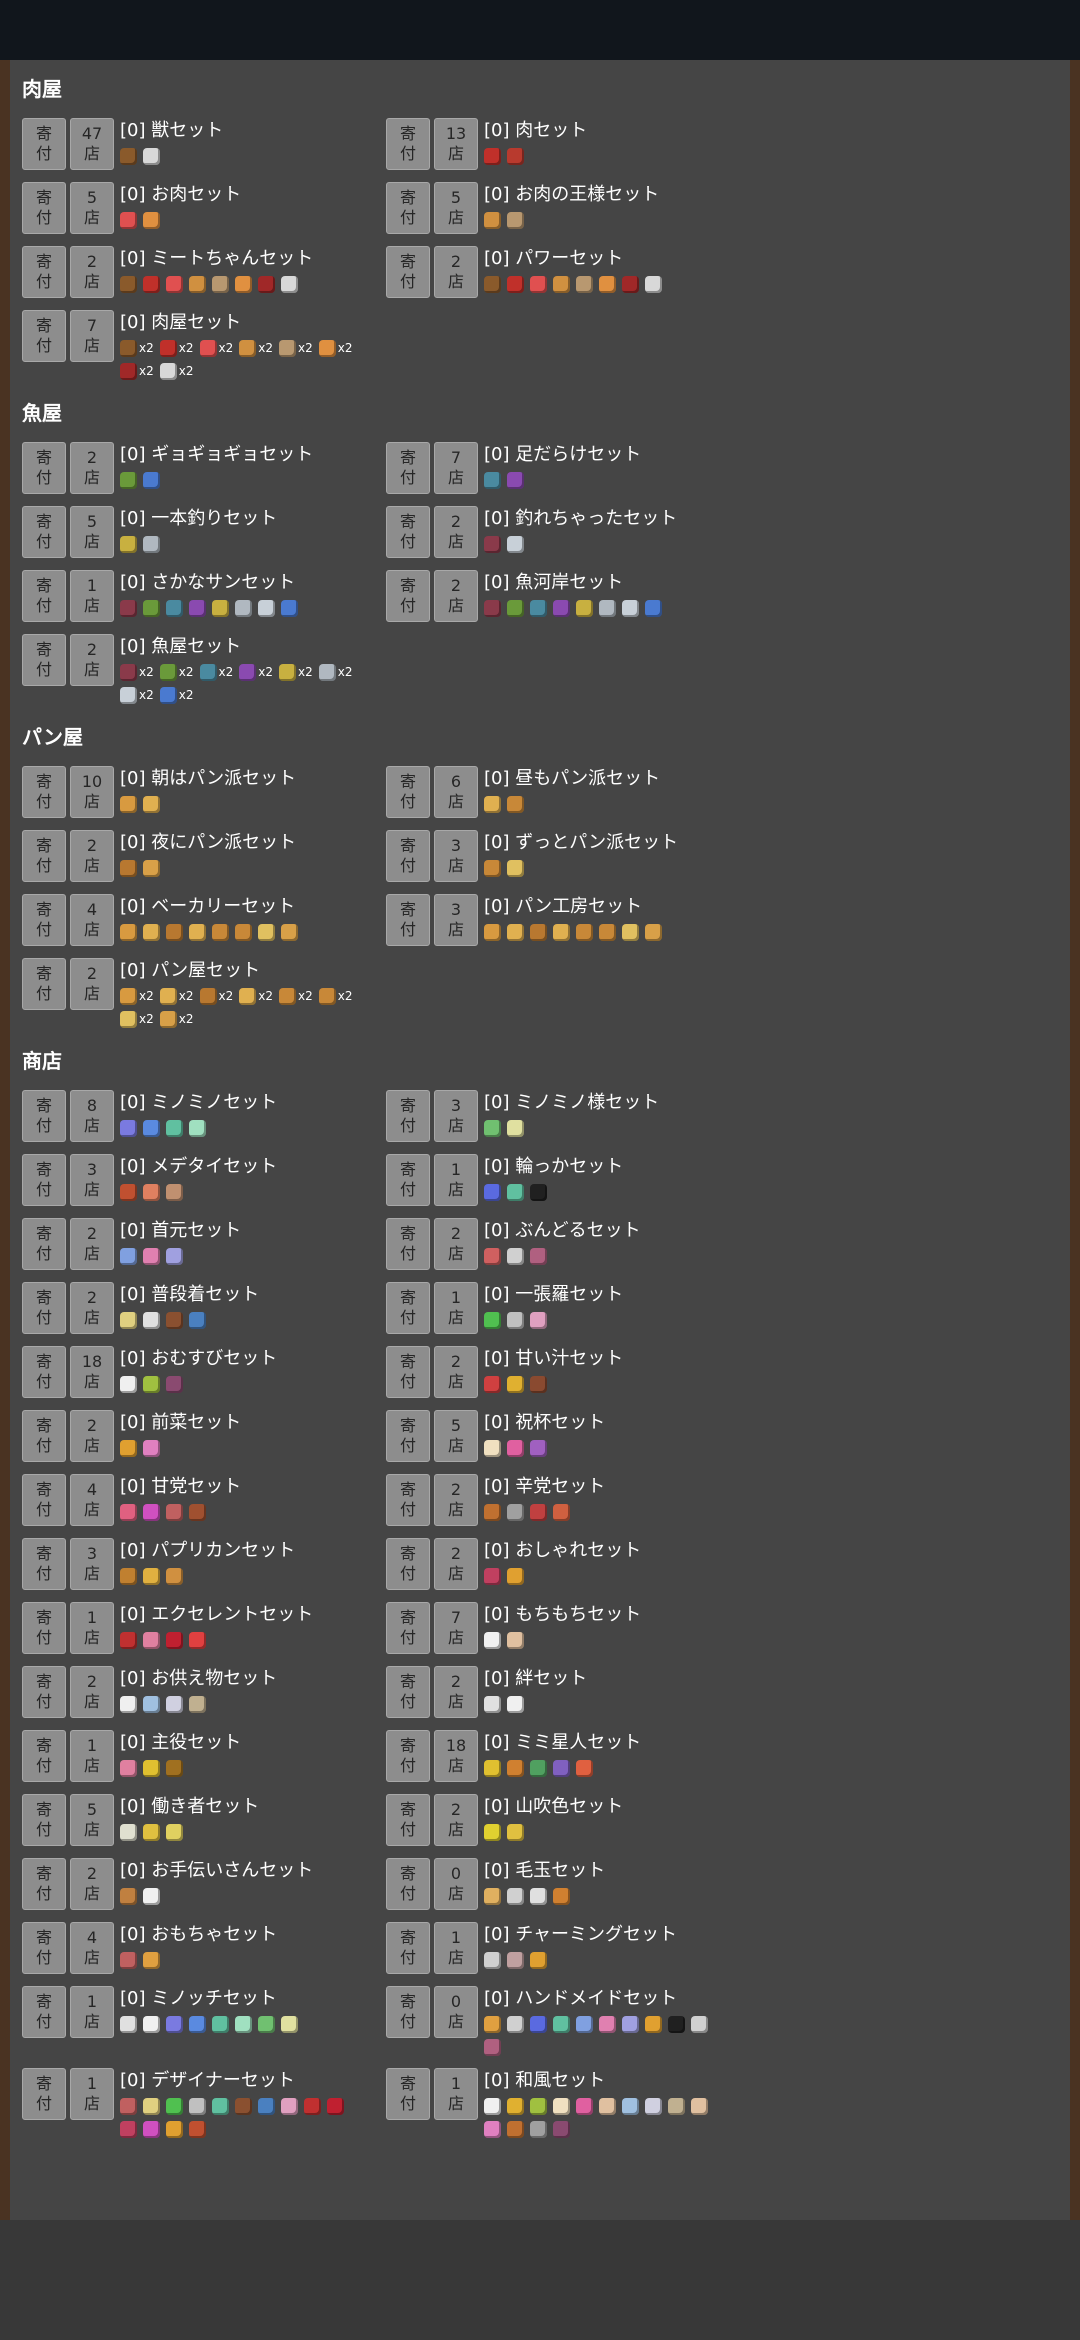 Image resolution: width=1080 pixels, height=2340 pixels. What do you see at coordinates (92, 792) in the screenshot?
I see `store-count-button: 10 店` at bounding box center [92, 792].